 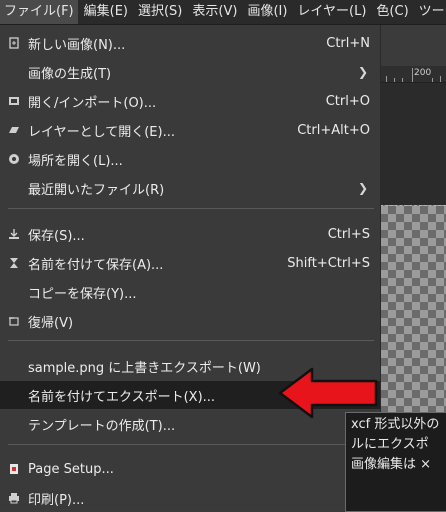 I want to click on menu-color: 色(C), so click(x=392, y=12).